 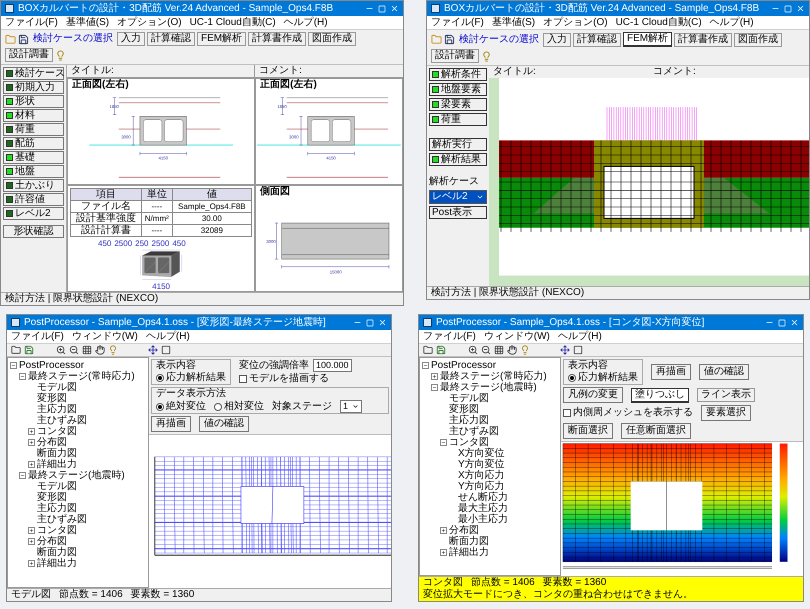 I want to click on toolbar-button: 図面作成, so click(x=332, y=39).